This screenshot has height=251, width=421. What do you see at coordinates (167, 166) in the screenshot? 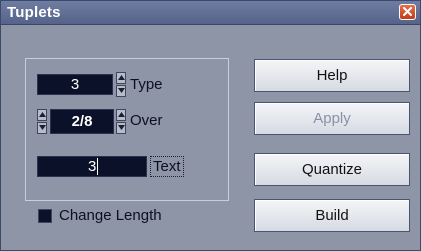
I see `text-label: Text` at bounding box center [167, 166].